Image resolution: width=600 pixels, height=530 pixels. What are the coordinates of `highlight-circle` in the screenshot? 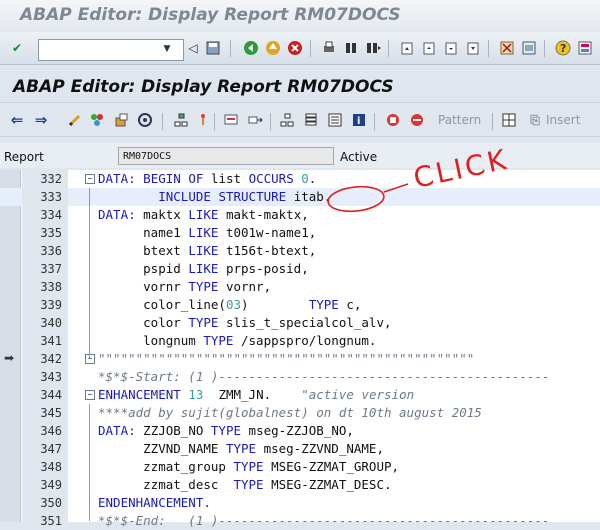 It's located at (356, 199).